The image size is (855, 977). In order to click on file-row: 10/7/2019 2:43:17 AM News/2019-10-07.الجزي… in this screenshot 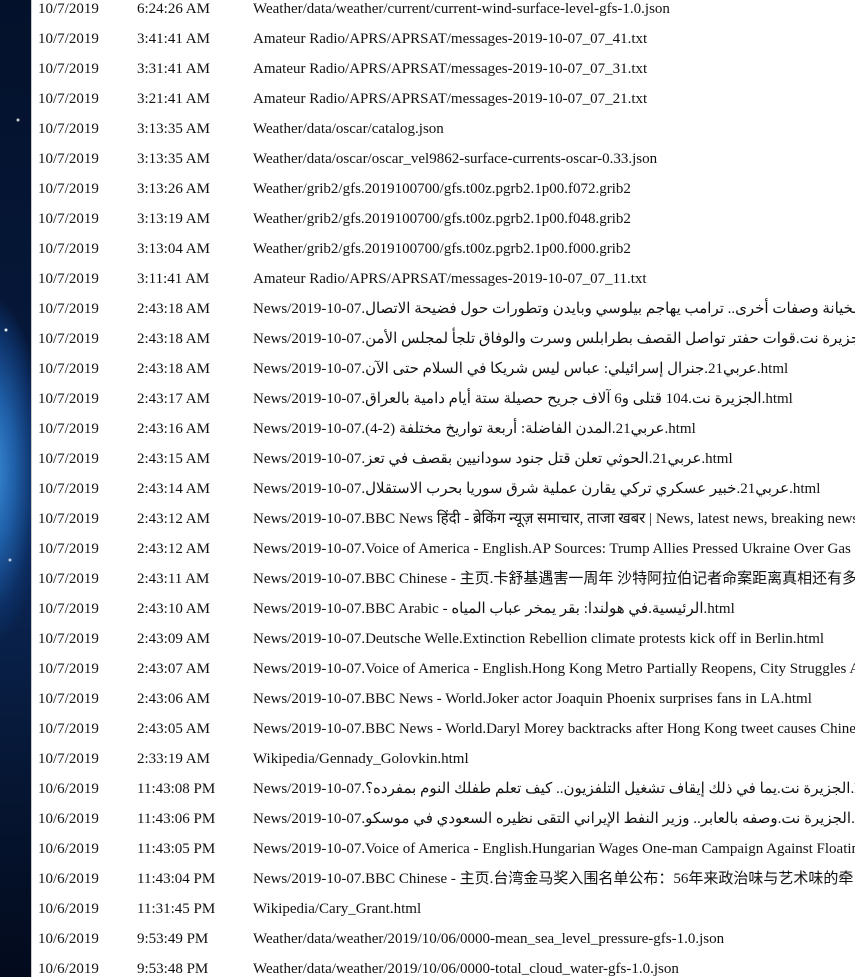, I will do `click(443, 399)`.